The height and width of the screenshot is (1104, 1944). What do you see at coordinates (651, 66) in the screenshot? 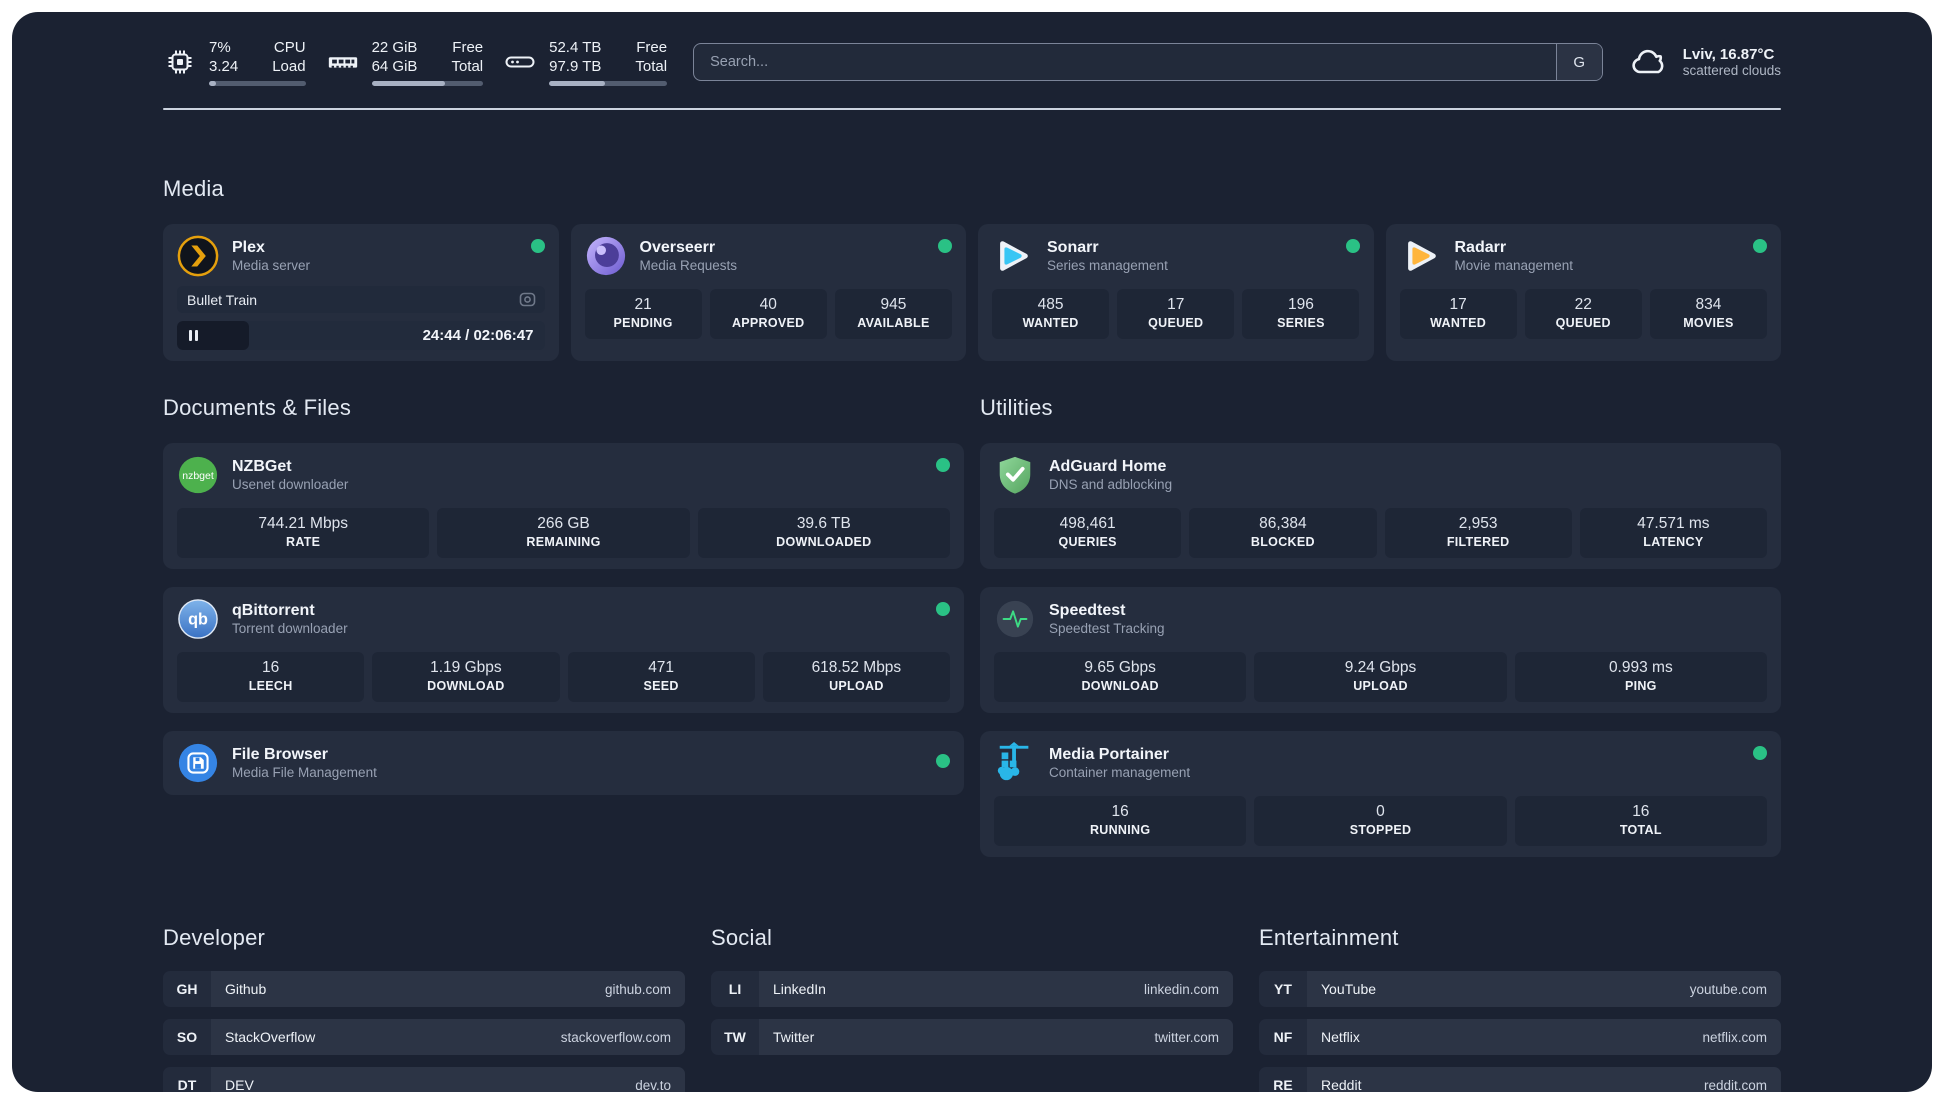
I see `disk-total-label: Total` at bounding box center [651, 66].